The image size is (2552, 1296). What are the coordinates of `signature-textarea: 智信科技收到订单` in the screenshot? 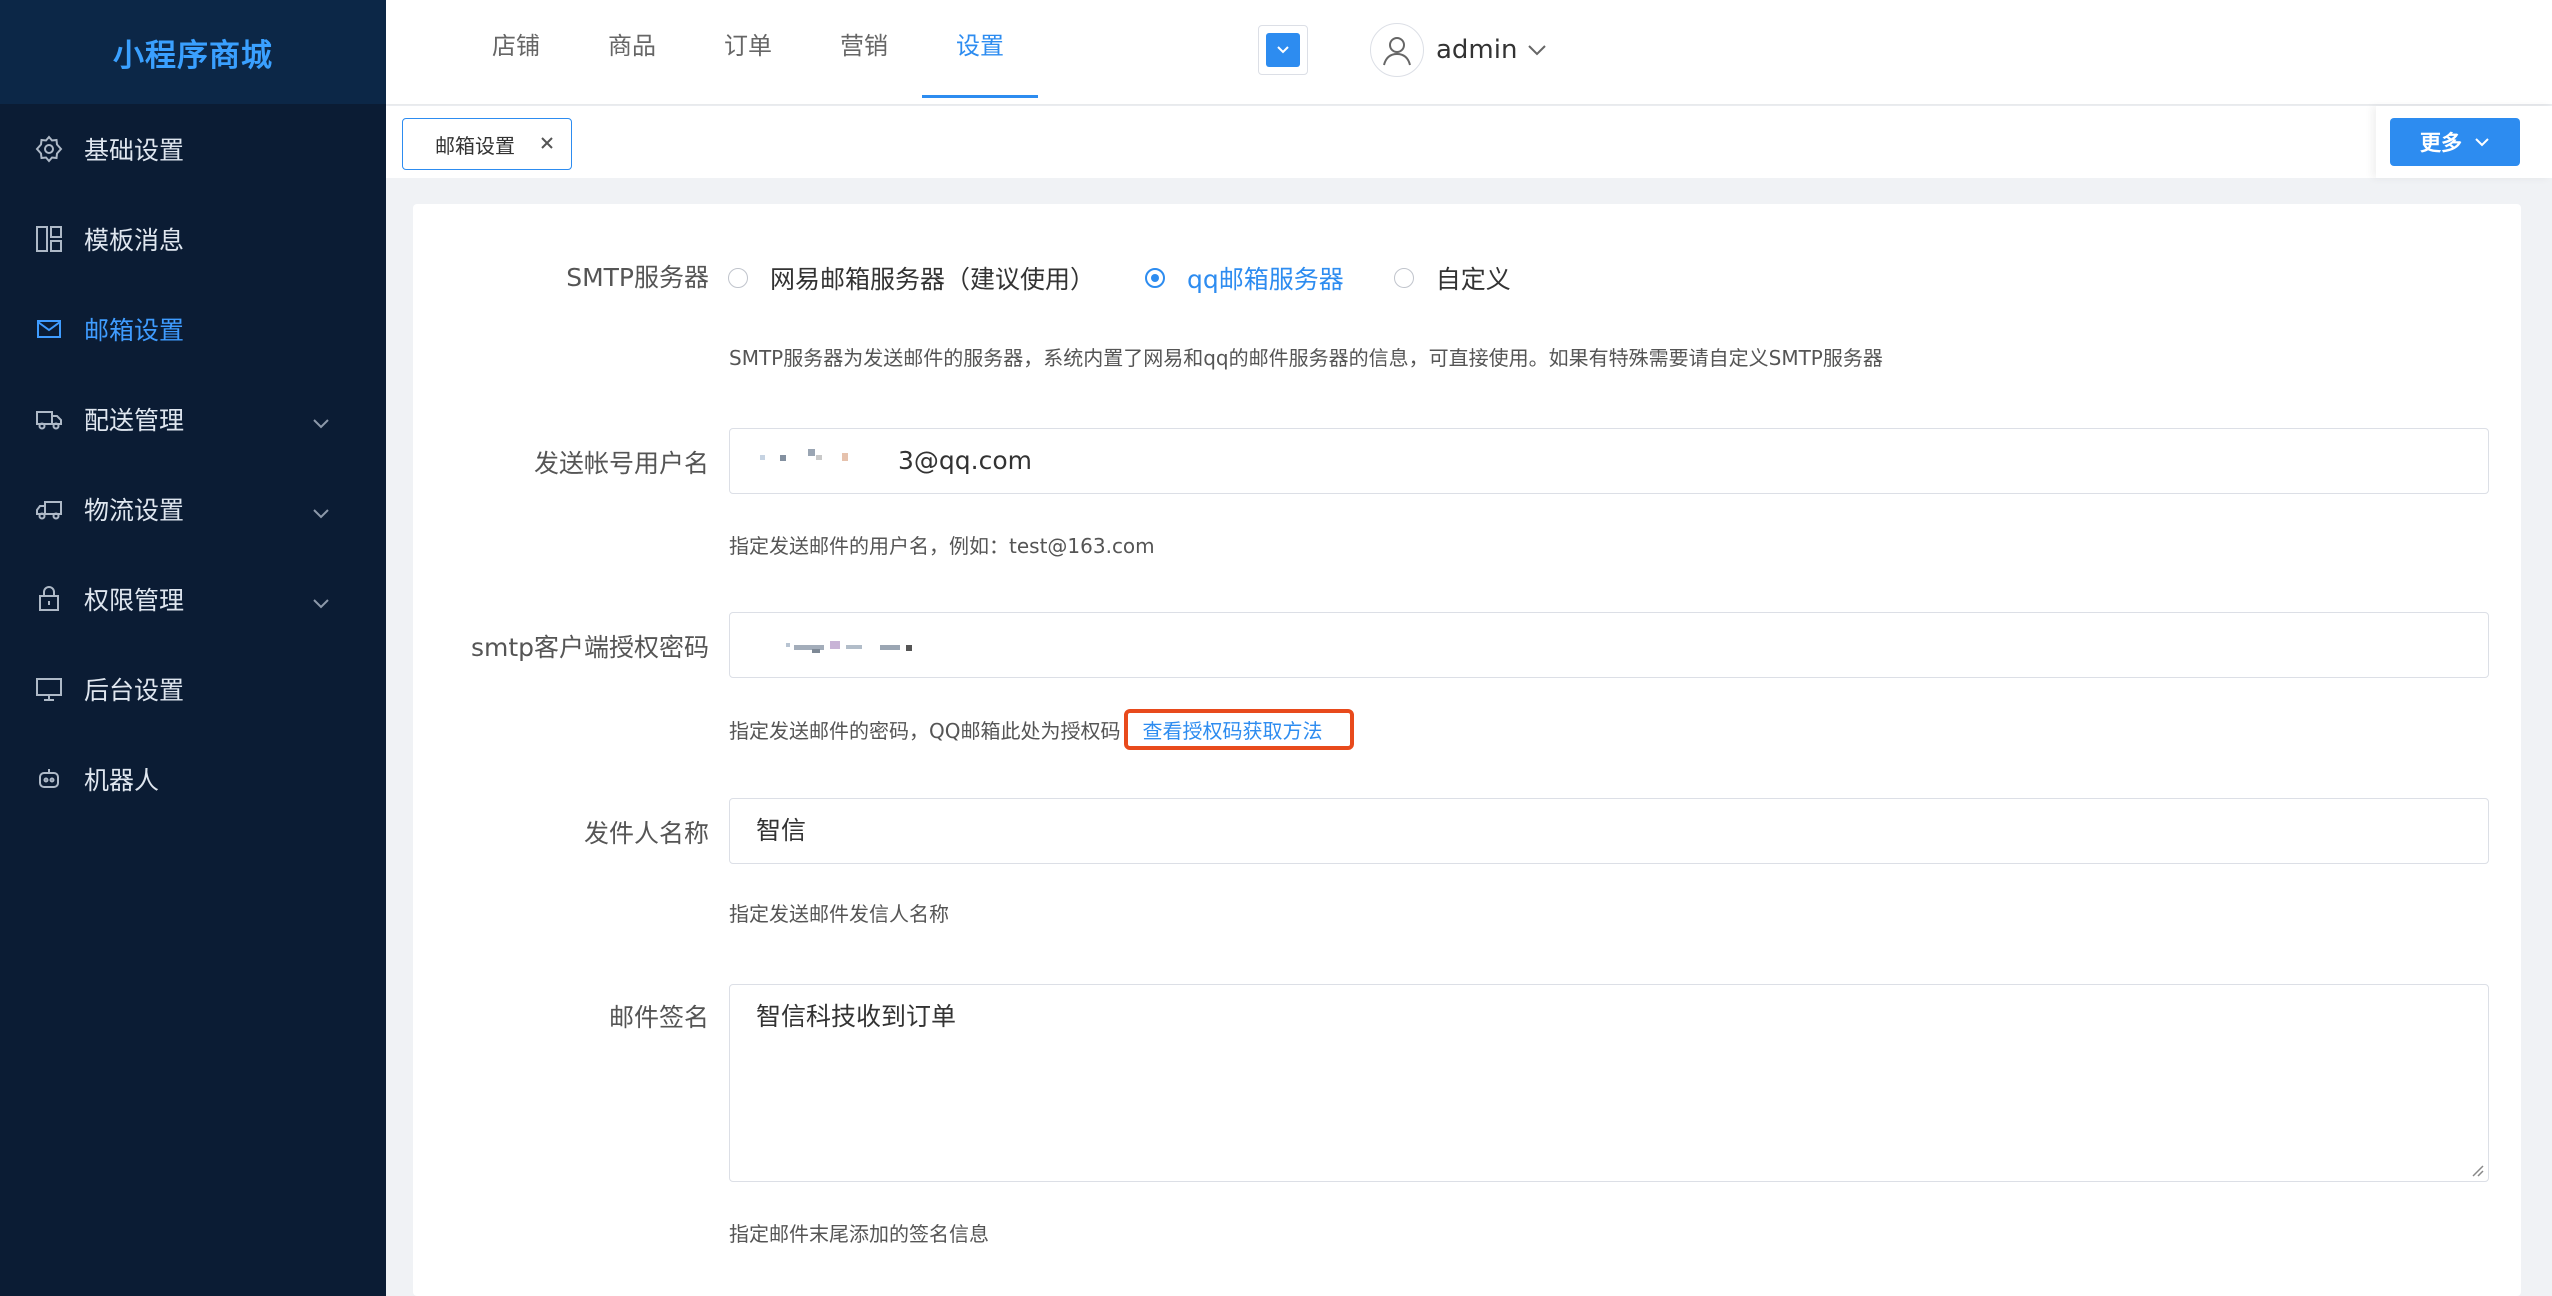 It's located at (1609, 1083).